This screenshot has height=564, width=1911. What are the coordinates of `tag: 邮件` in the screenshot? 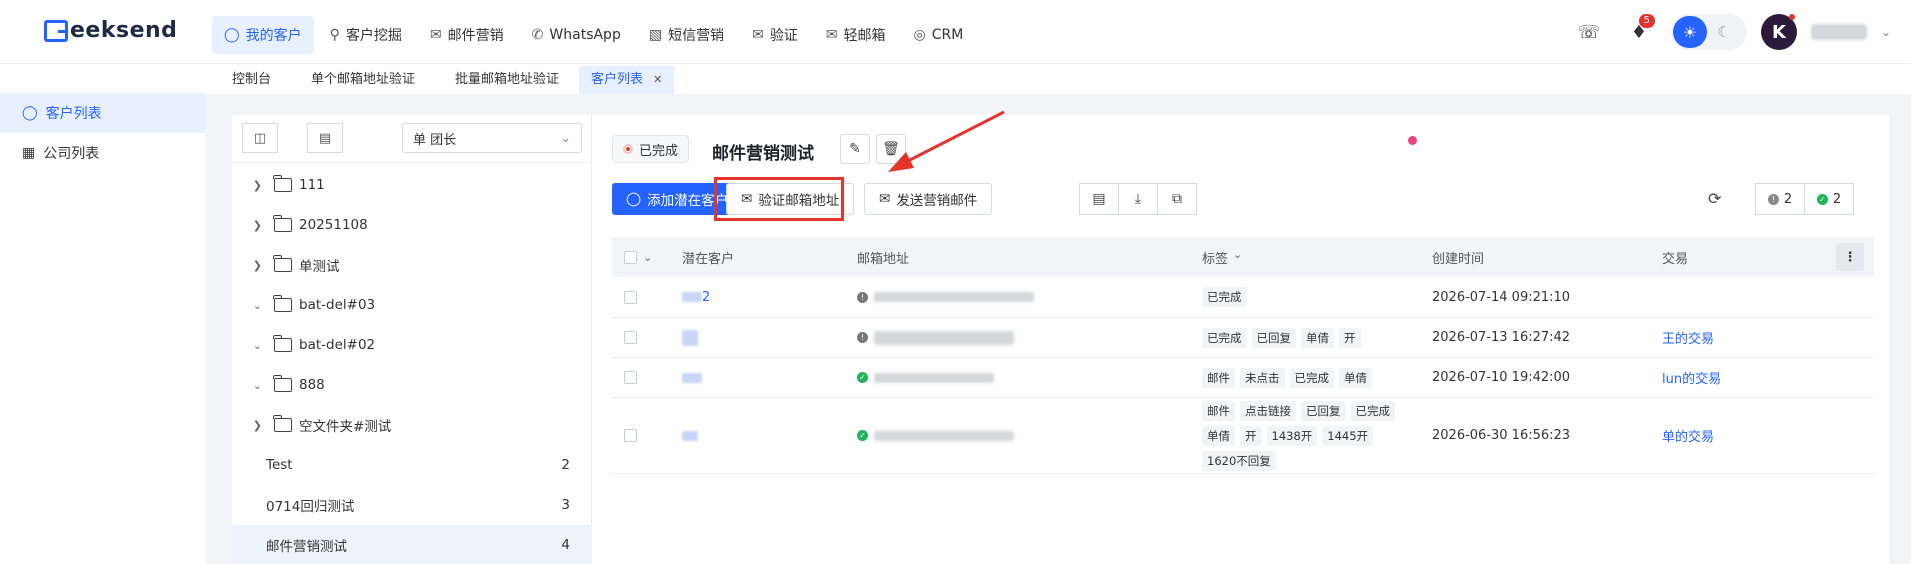 It's located at (1218, 410).